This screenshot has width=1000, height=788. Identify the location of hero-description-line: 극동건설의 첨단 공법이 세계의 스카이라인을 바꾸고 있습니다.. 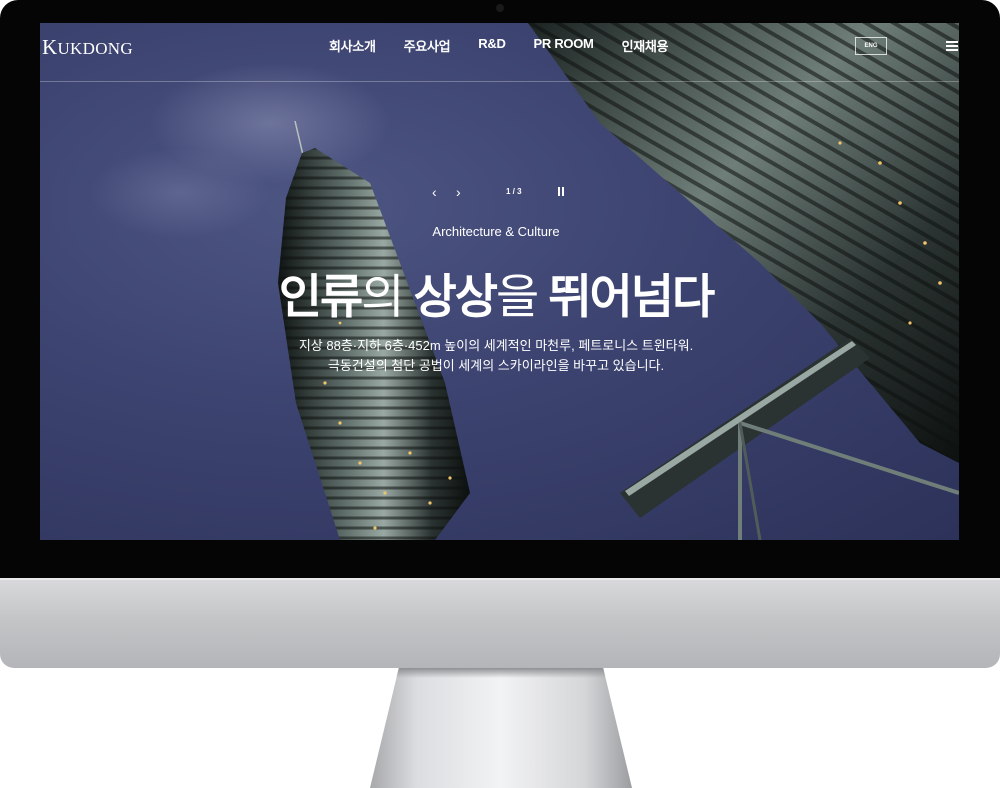
(496, 365).